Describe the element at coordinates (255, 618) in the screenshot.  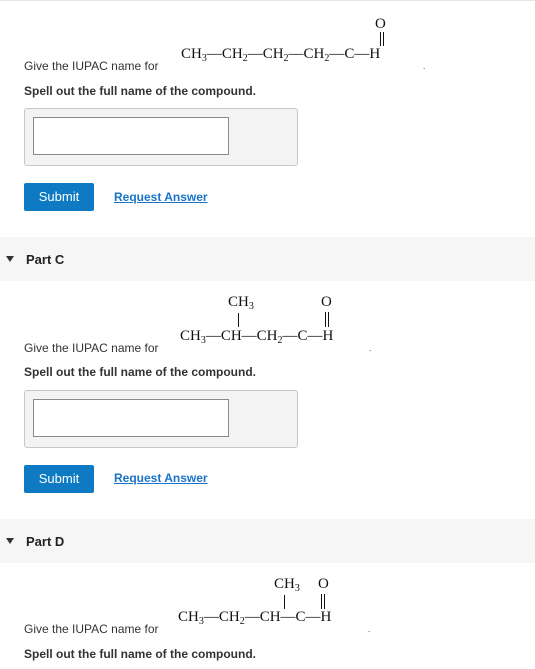
I see `formula-main-chain: CH3—CH2—CH—C—H` at that location.